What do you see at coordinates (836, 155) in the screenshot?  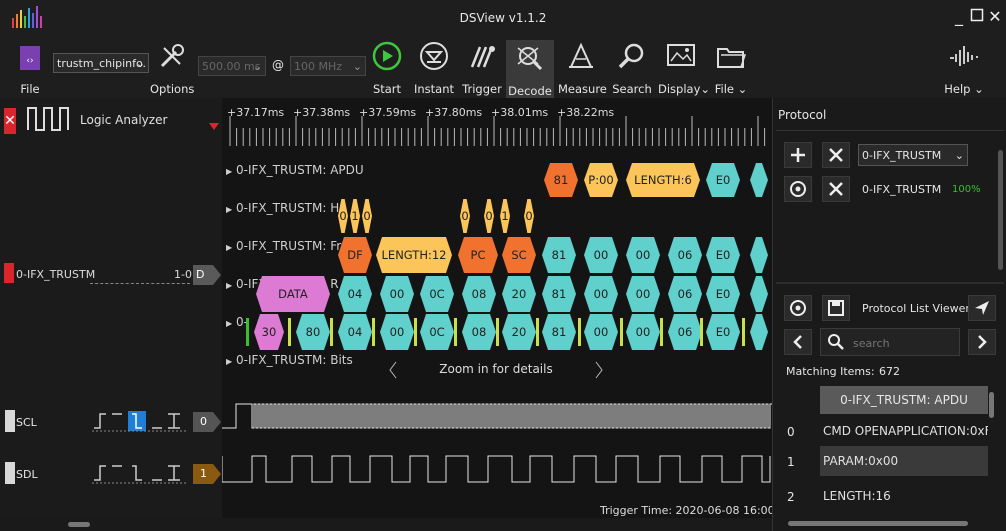 I see `remove-all-protocols-button` at bounding box center [836, 155].